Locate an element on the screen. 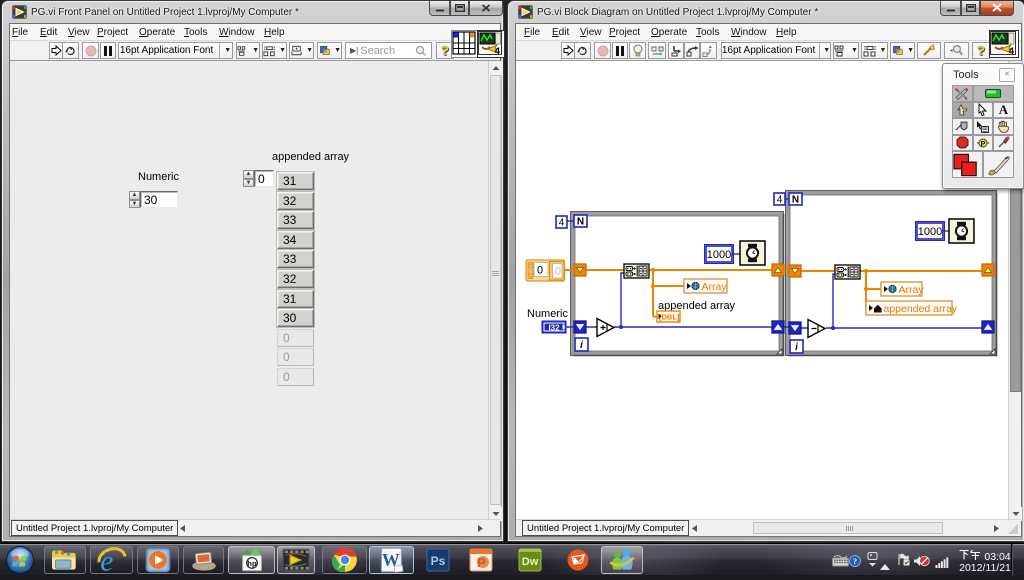 This screenshot has width=1024, height=580. svg-text: I32 is located at coordinates (554, 328).